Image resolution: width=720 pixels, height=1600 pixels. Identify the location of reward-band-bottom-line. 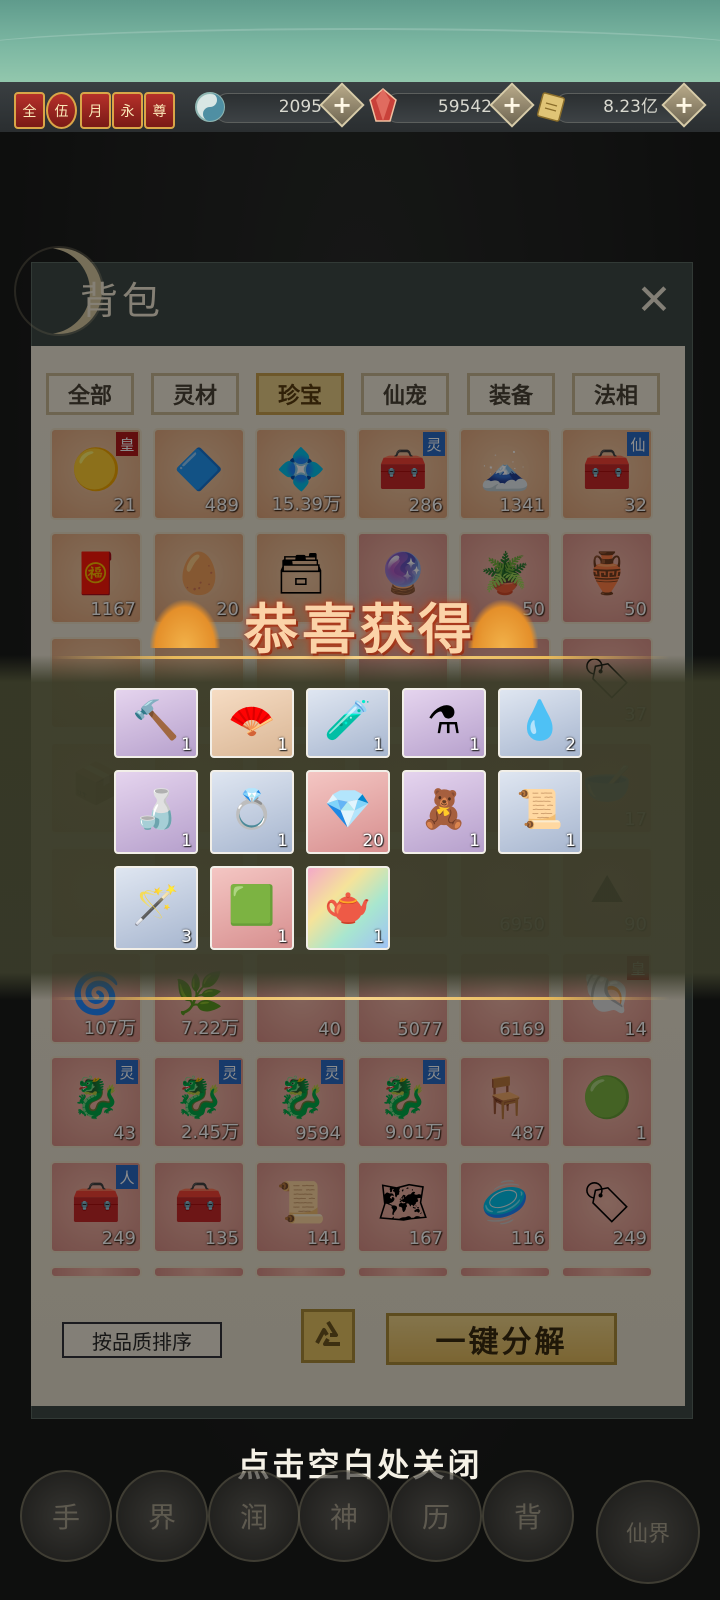
(360, 998).